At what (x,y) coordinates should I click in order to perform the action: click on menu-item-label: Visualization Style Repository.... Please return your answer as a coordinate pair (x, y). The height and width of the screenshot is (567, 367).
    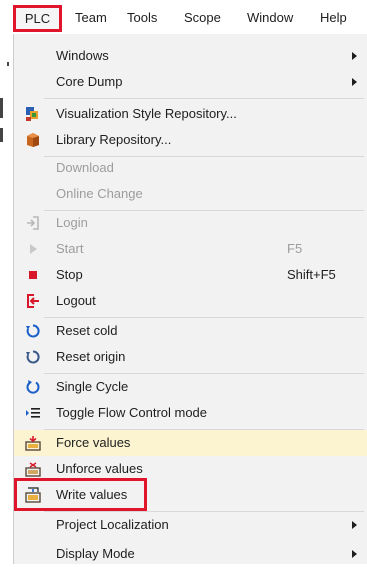
    Looking at the image, I should click on (146, 113).